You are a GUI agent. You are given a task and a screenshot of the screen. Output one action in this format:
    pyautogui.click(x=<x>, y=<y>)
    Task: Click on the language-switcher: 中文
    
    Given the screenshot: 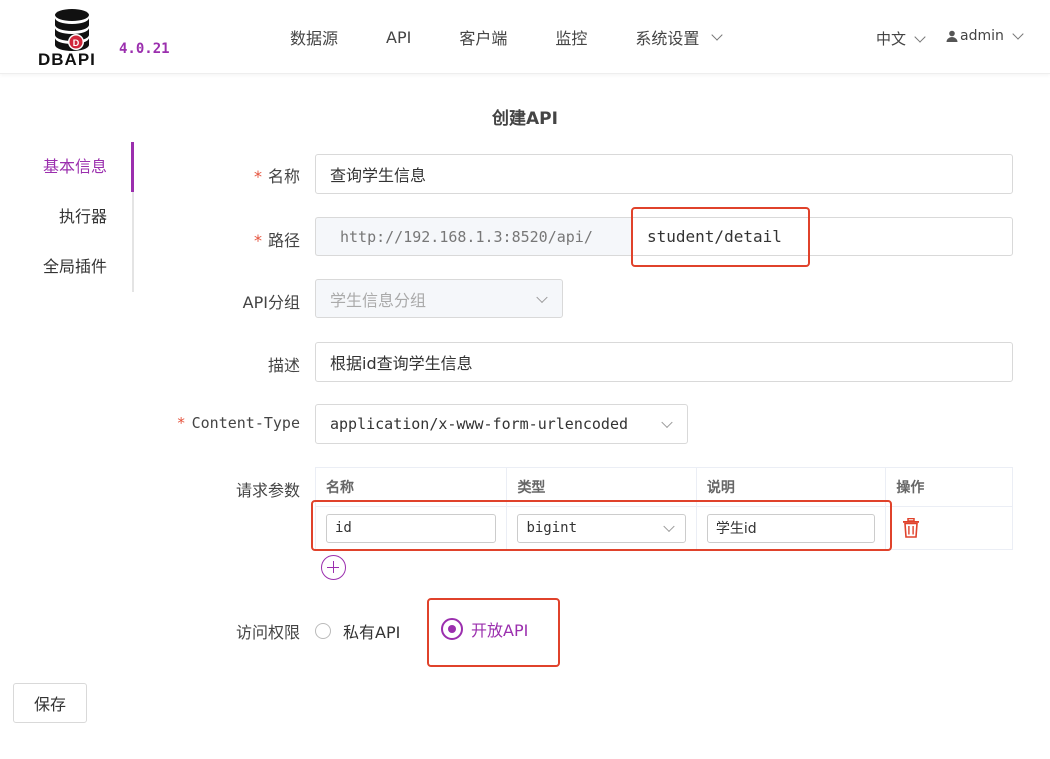 What is the action you would take?
    pyautogui.click(x=901, y=38)
    